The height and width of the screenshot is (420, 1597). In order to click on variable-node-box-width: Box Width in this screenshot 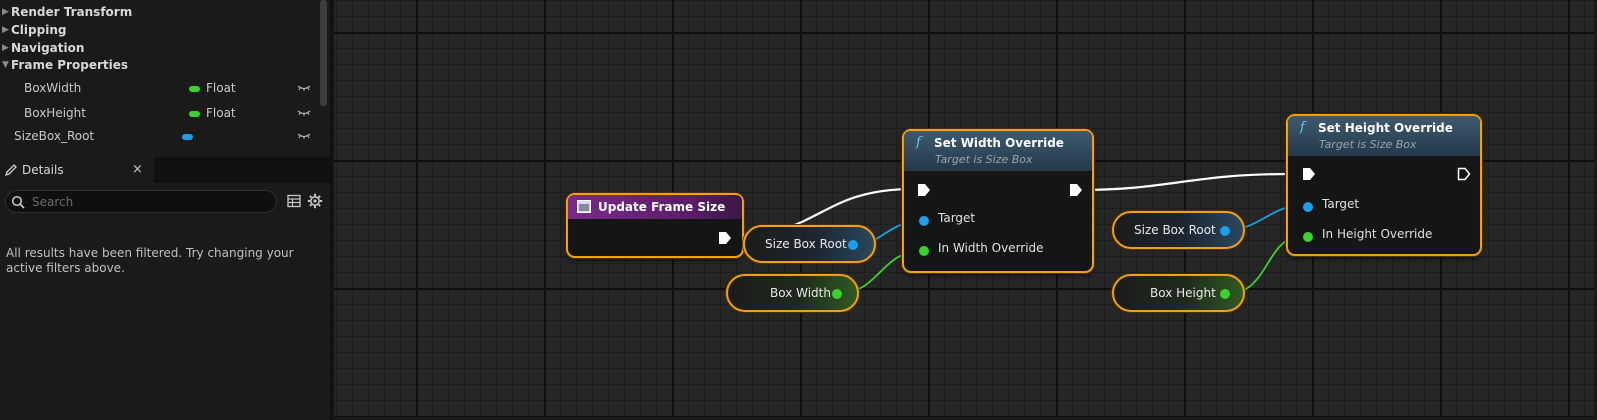, I will do `click(792, 293)`.